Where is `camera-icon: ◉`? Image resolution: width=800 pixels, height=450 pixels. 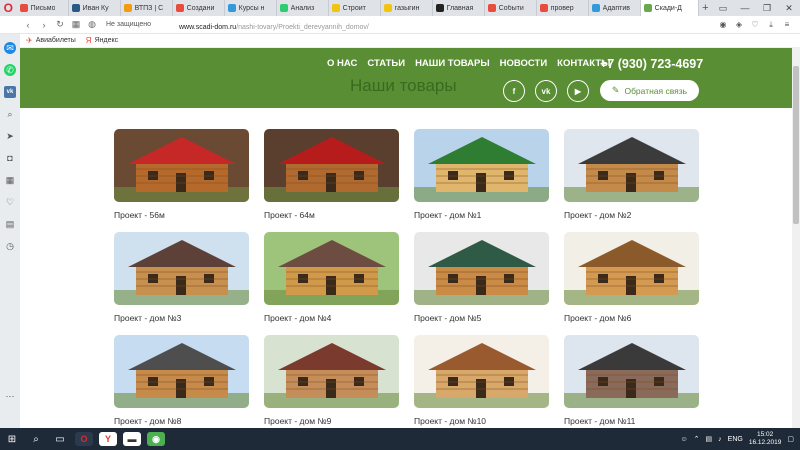 camera-icon: ◉ is located at coordinates (723, 25).